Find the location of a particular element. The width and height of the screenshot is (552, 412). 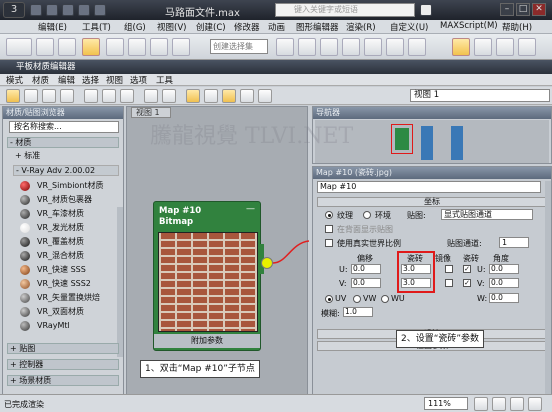

output-connector-icon is located at coordinates (267, 263).